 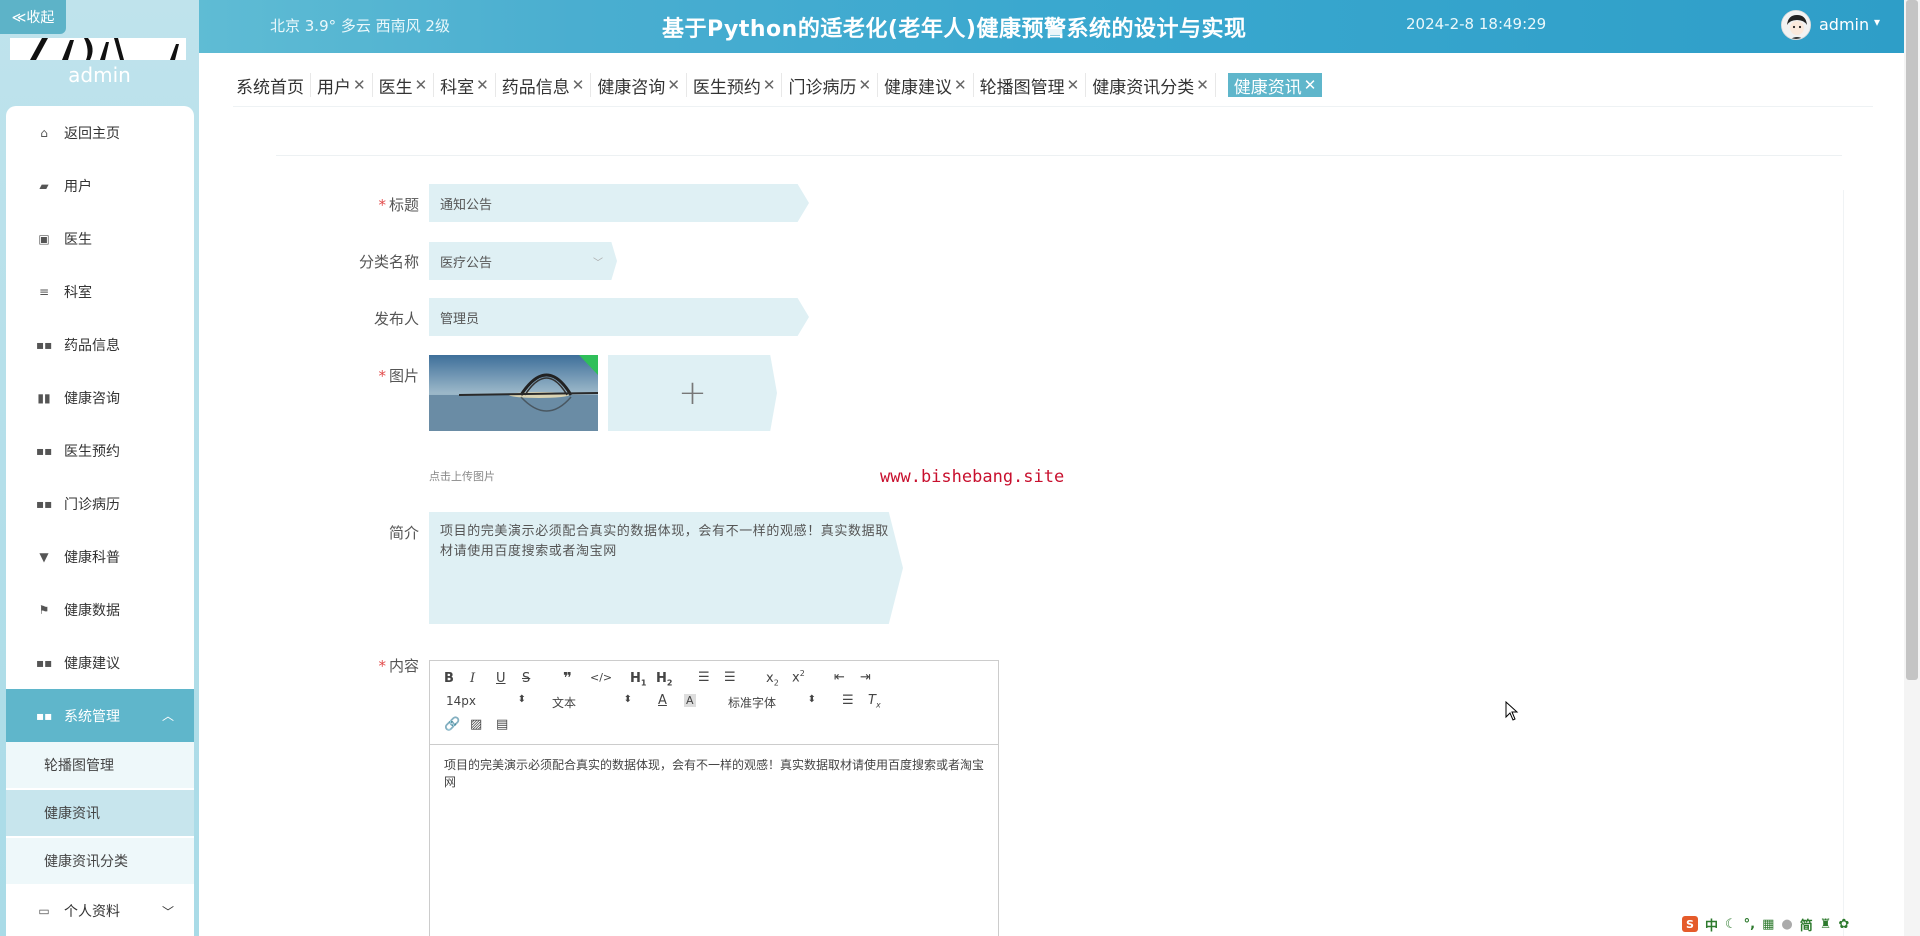 I want to click on title-label: * 标题, so click(x=349, y=204).